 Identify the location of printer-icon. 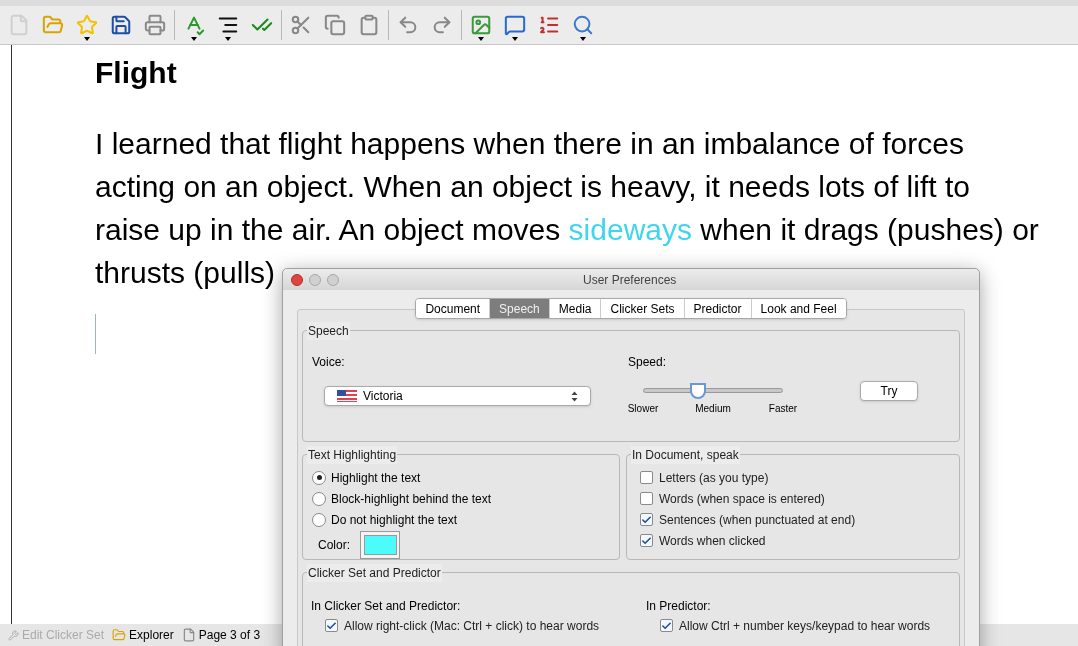
(155, 25).